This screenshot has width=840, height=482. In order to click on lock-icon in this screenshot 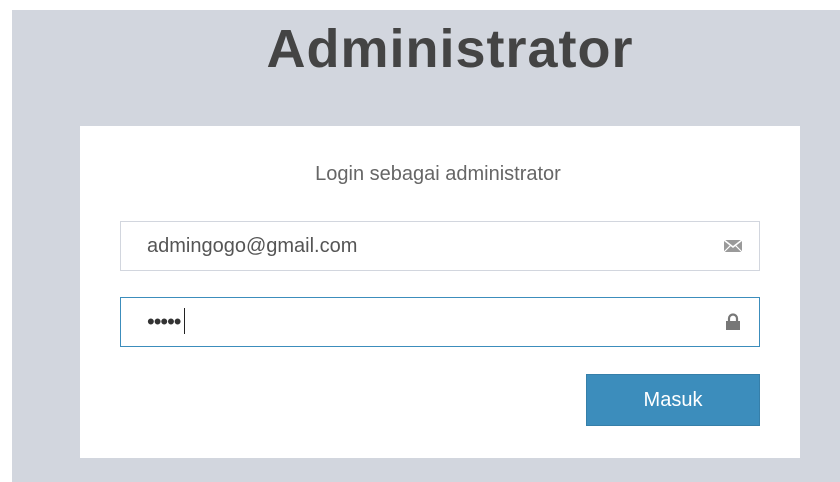, I will do `click(733, 322)`.